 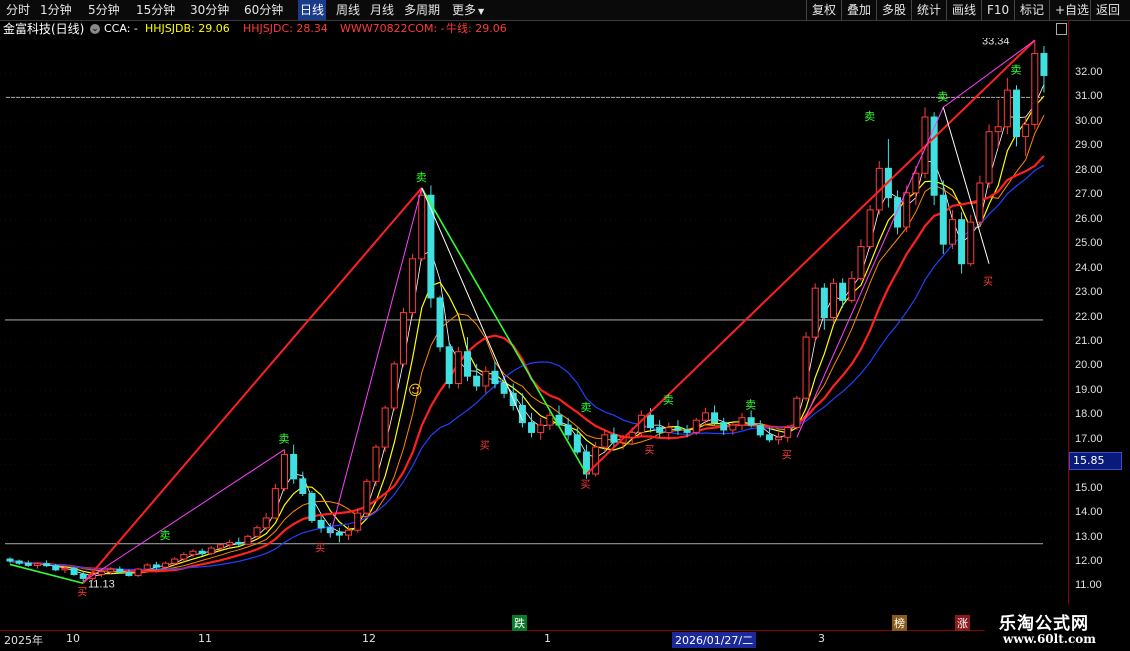 I want to click on restore-rights-button: 复权, so click(x=823, y=10).